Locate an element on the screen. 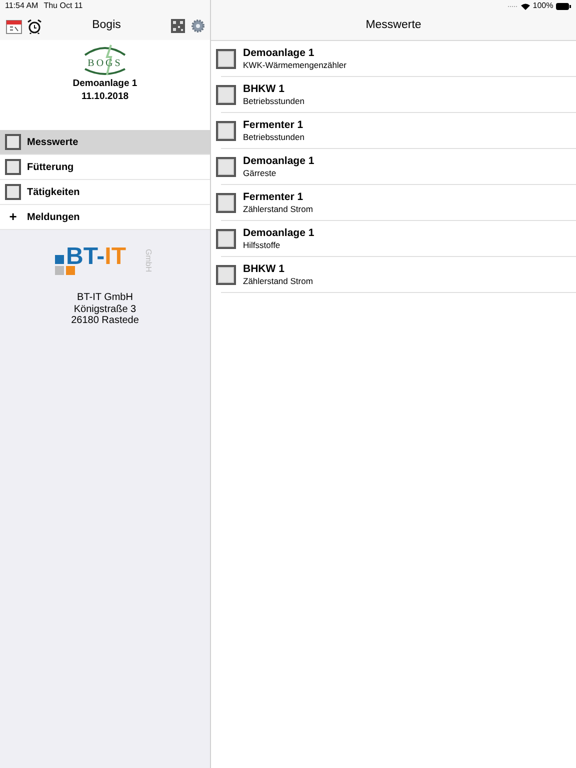  sidebar-item: + Meldungen is located at coordinates (105, 217).